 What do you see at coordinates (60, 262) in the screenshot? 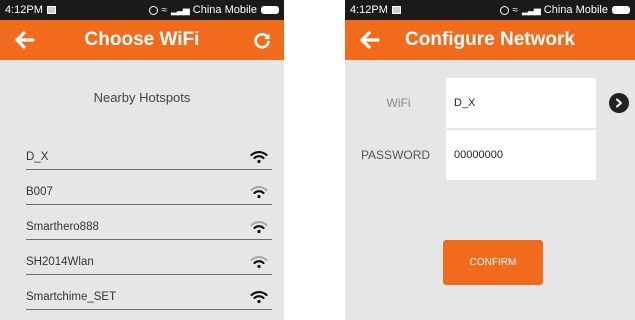
I see `hotspot-ssid: SH2014Wlan` at bounding box center [60, 262].